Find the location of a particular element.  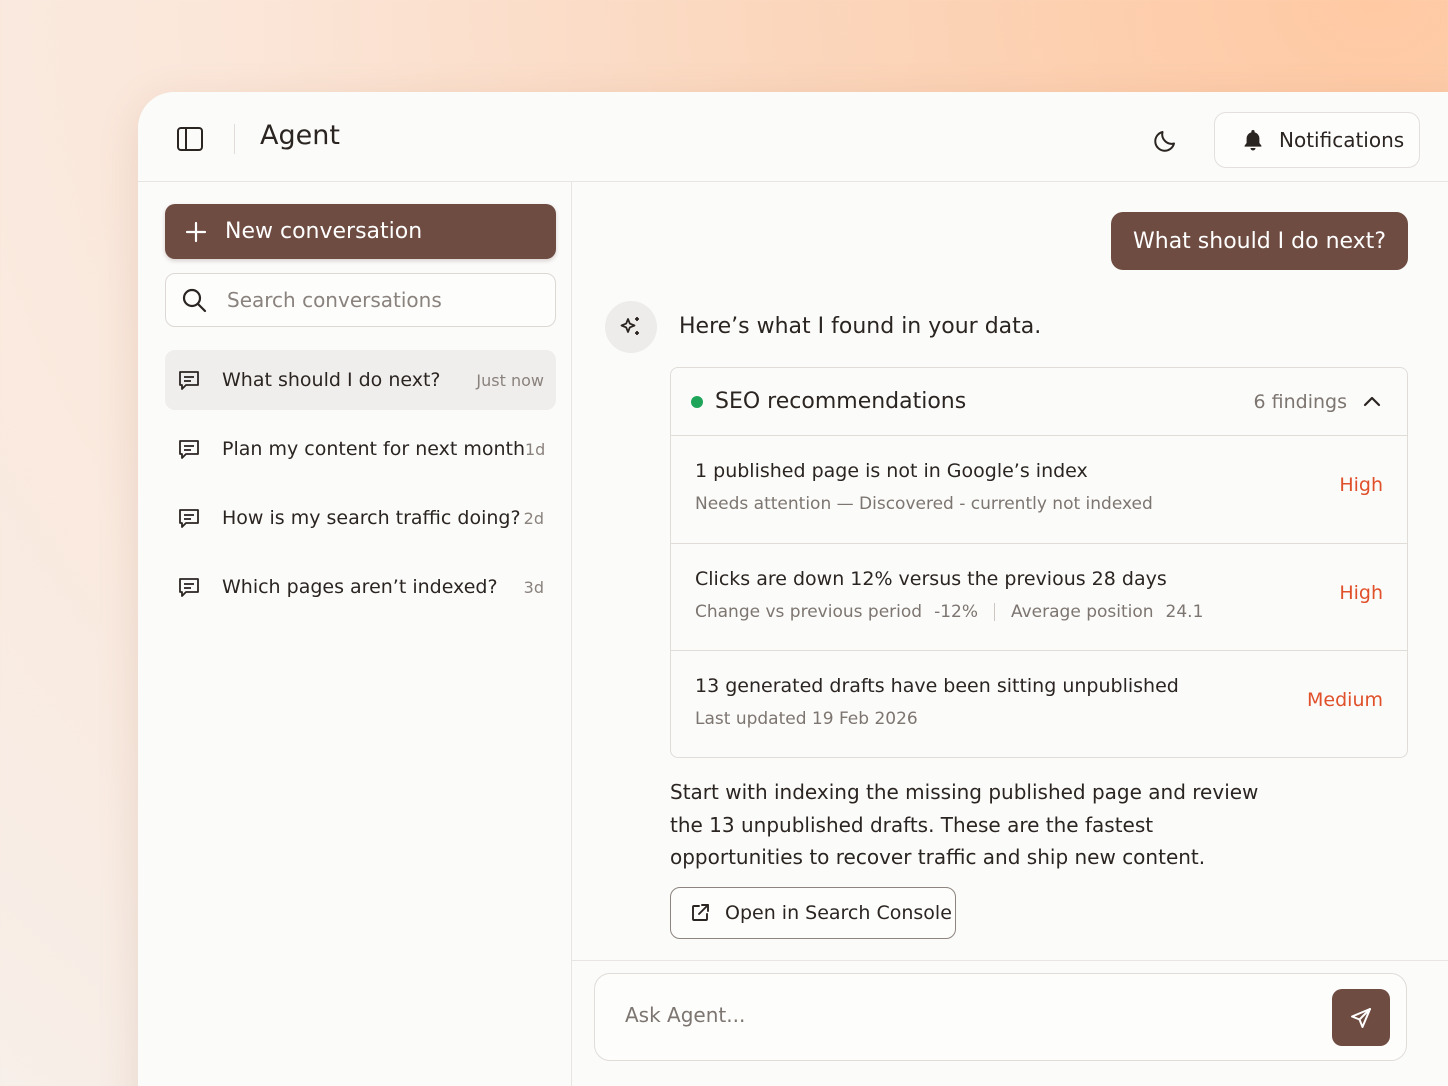

composer-divider is located at coordinates (1010, 960).